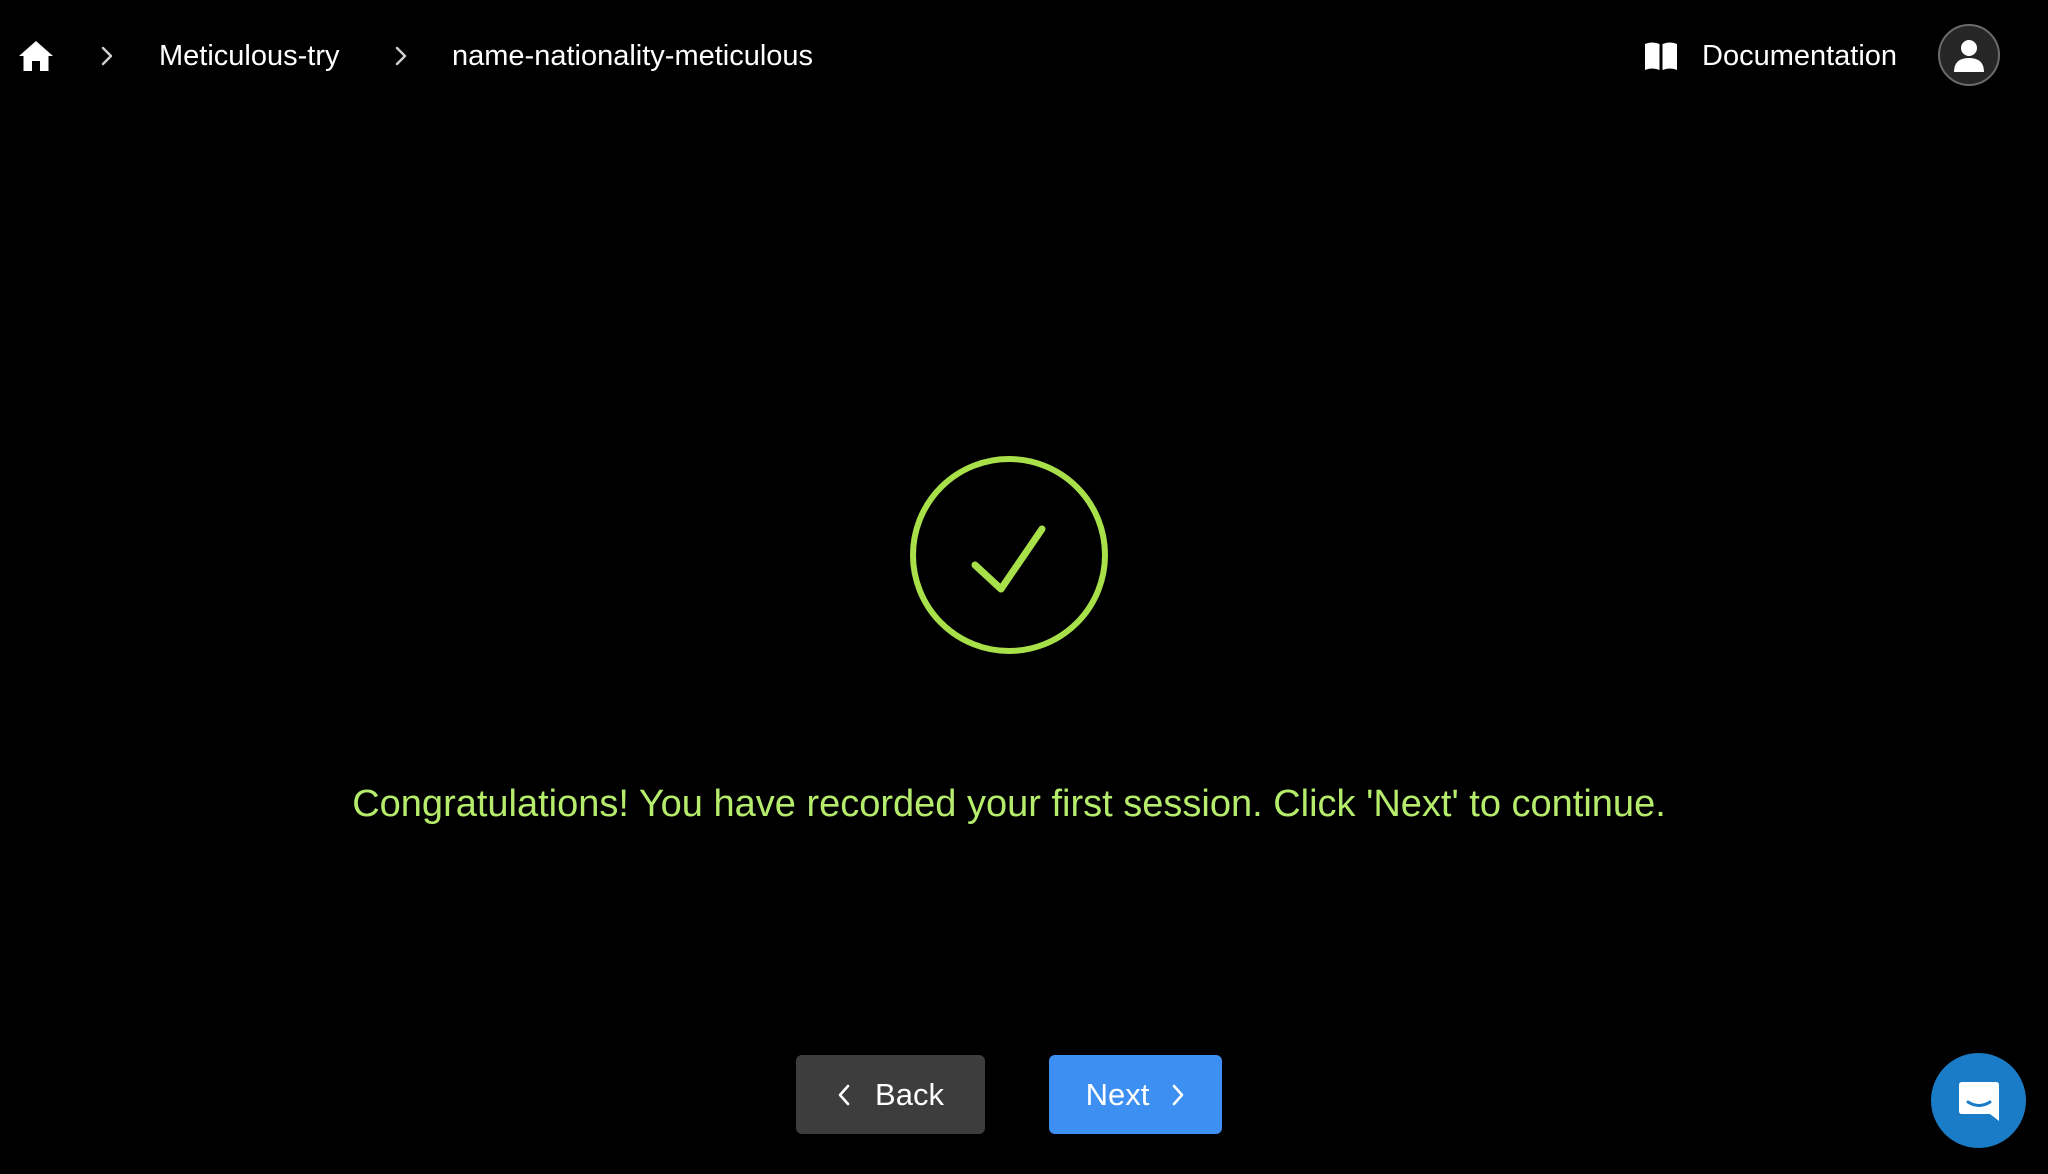  I want to click on home-button, so click(36, 56).